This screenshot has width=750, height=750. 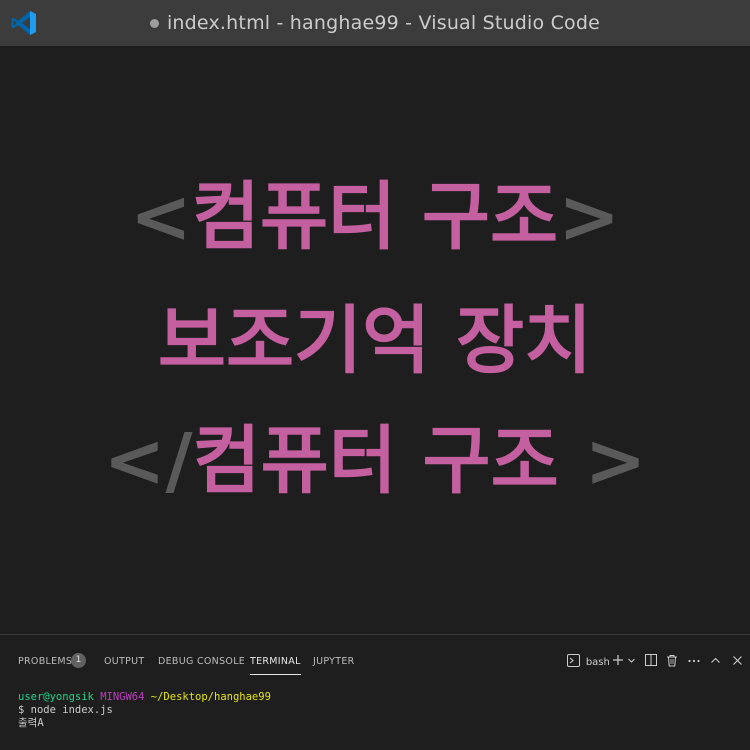 What do you see at coordinates (24, 23) in the screenshot?
I see `vscode-logo` at bounding box center [24, 23].